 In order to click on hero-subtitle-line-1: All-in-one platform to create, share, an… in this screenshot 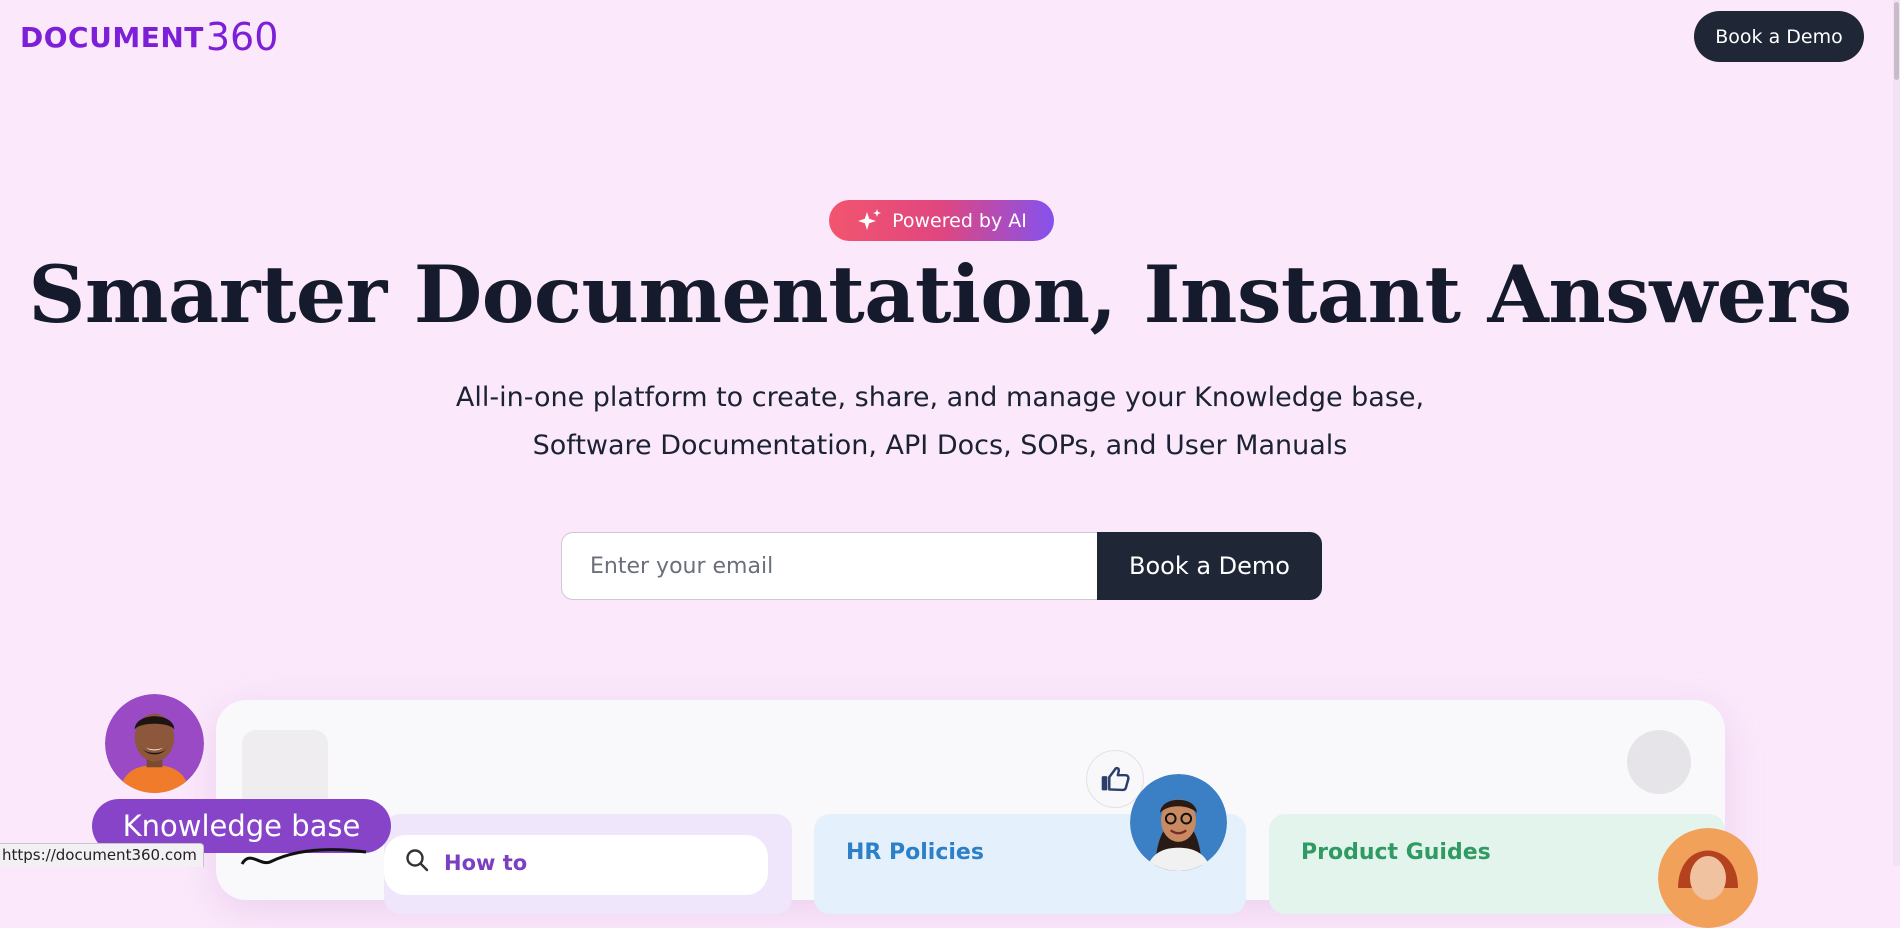, I will do `click(940, 397)`.